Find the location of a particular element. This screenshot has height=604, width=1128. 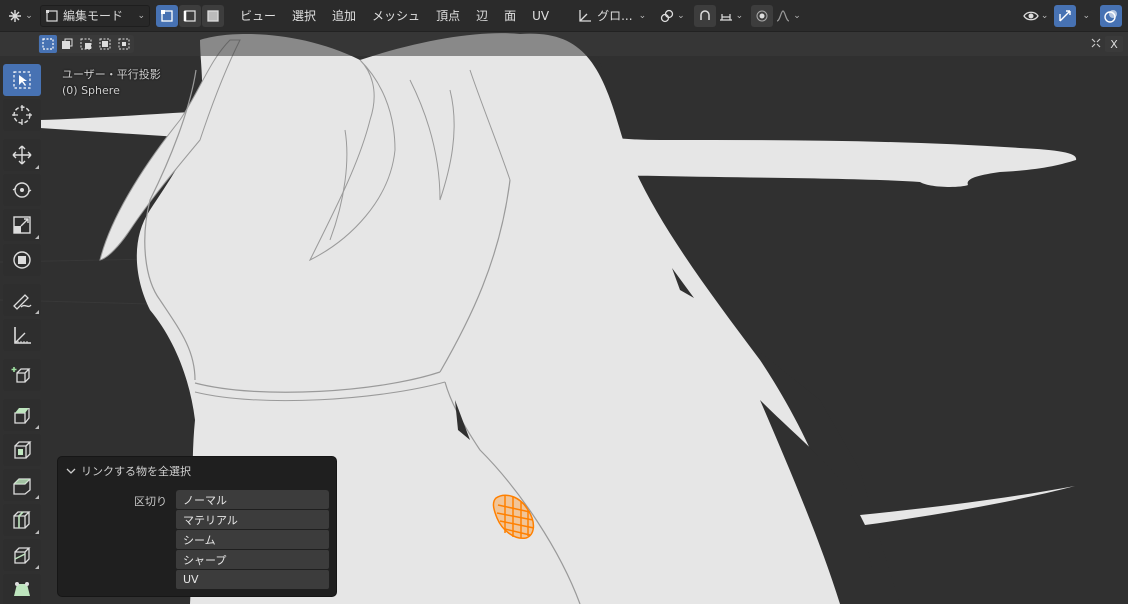

snap-target-dropdown: ⌄ is located at coordinates (731, 16).